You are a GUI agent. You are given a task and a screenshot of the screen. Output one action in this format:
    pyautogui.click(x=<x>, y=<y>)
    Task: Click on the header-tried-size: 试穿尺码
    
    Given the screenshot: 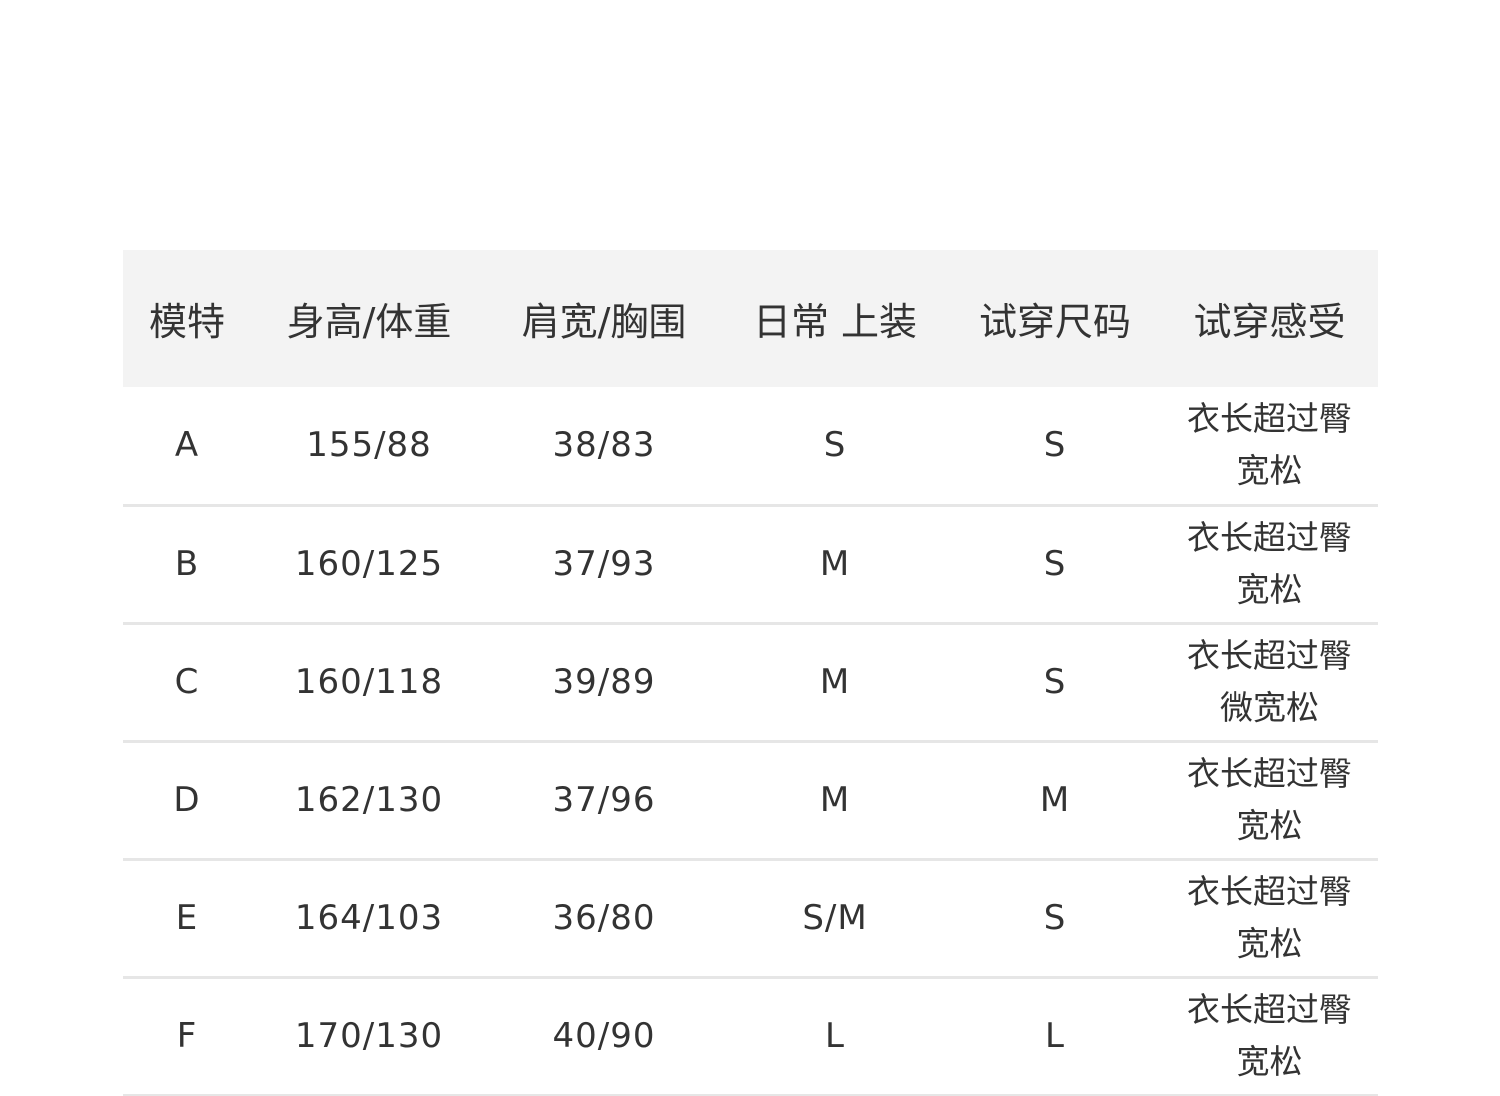 What is the action you would take?
    pyautogui.click(x=1054, y=322)
    